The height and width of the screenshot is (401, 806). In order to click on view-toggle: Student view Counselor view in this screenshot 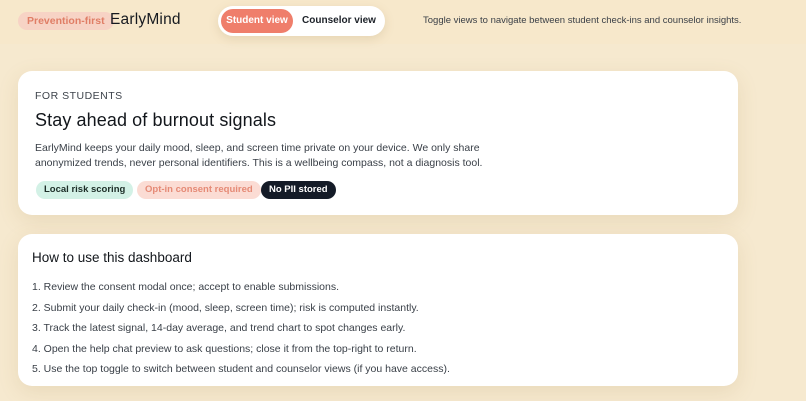, I will do `click(301, 21)`.